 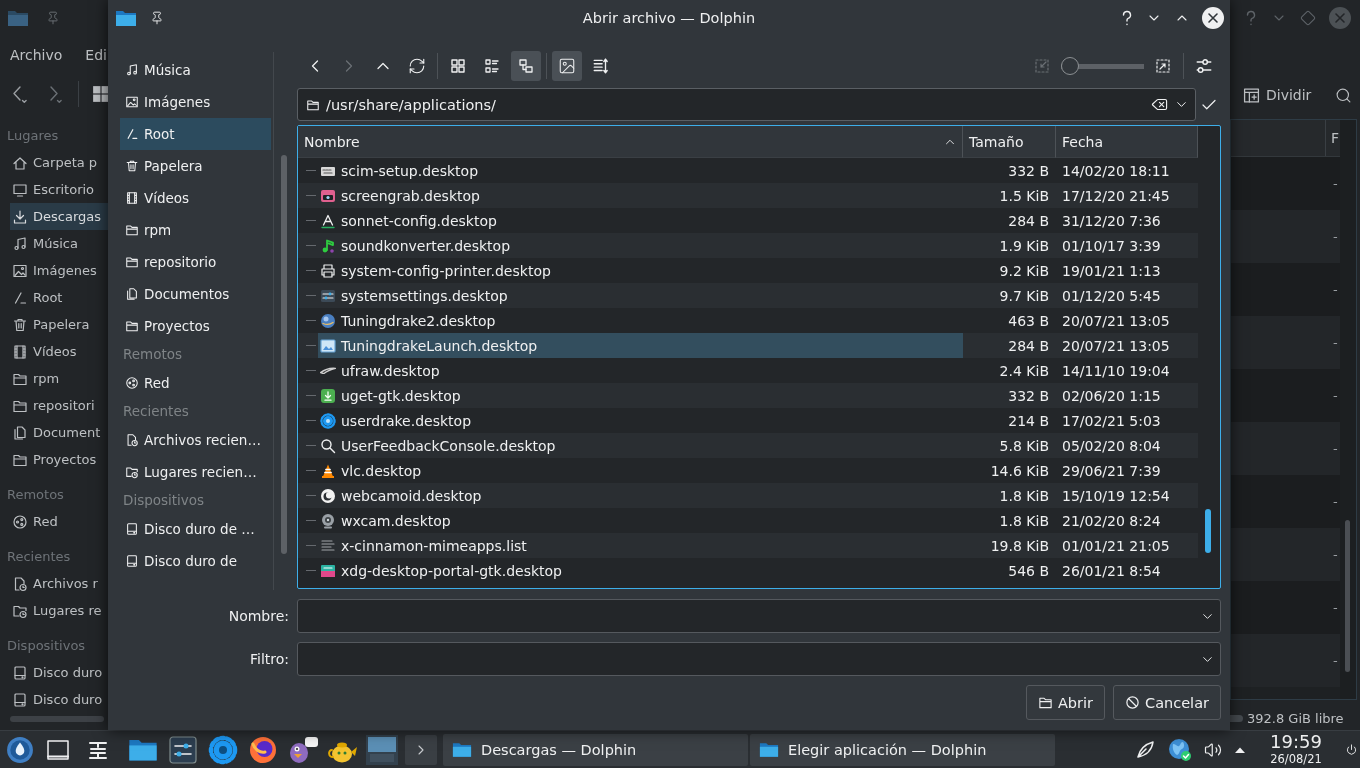 What do you see at coordinates (1167, 702) in the screenshot?
I see `cancel-button: Cancelar` at bounding box center [1167, 702].